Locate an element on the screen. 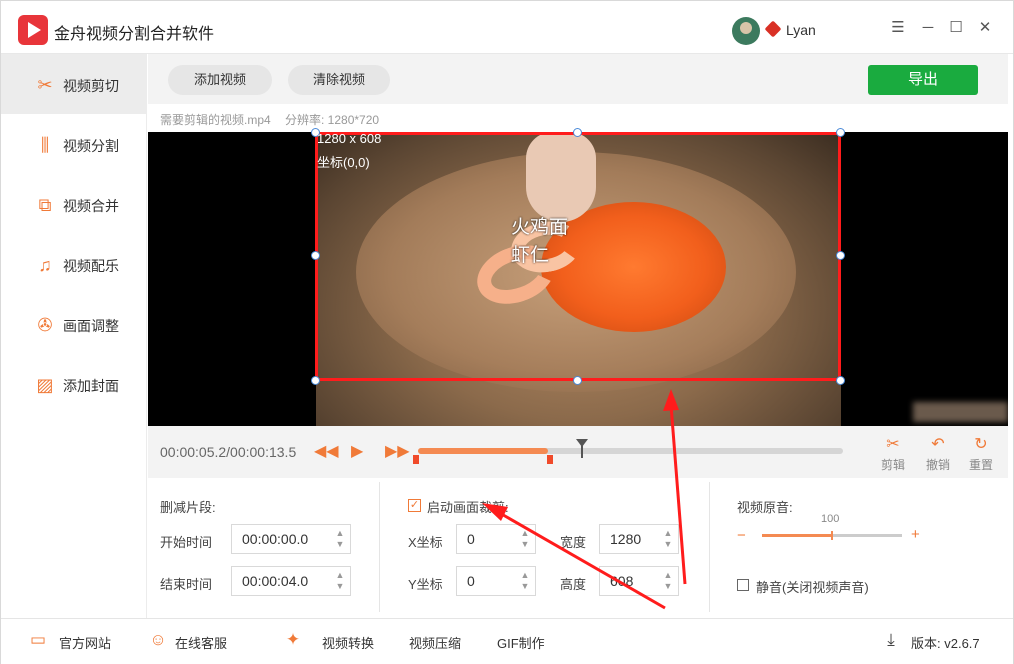 This screenshot has width=1014, height=664. x-coord-field: 0 ▲ ▼ is located at coordinates (496, 539).